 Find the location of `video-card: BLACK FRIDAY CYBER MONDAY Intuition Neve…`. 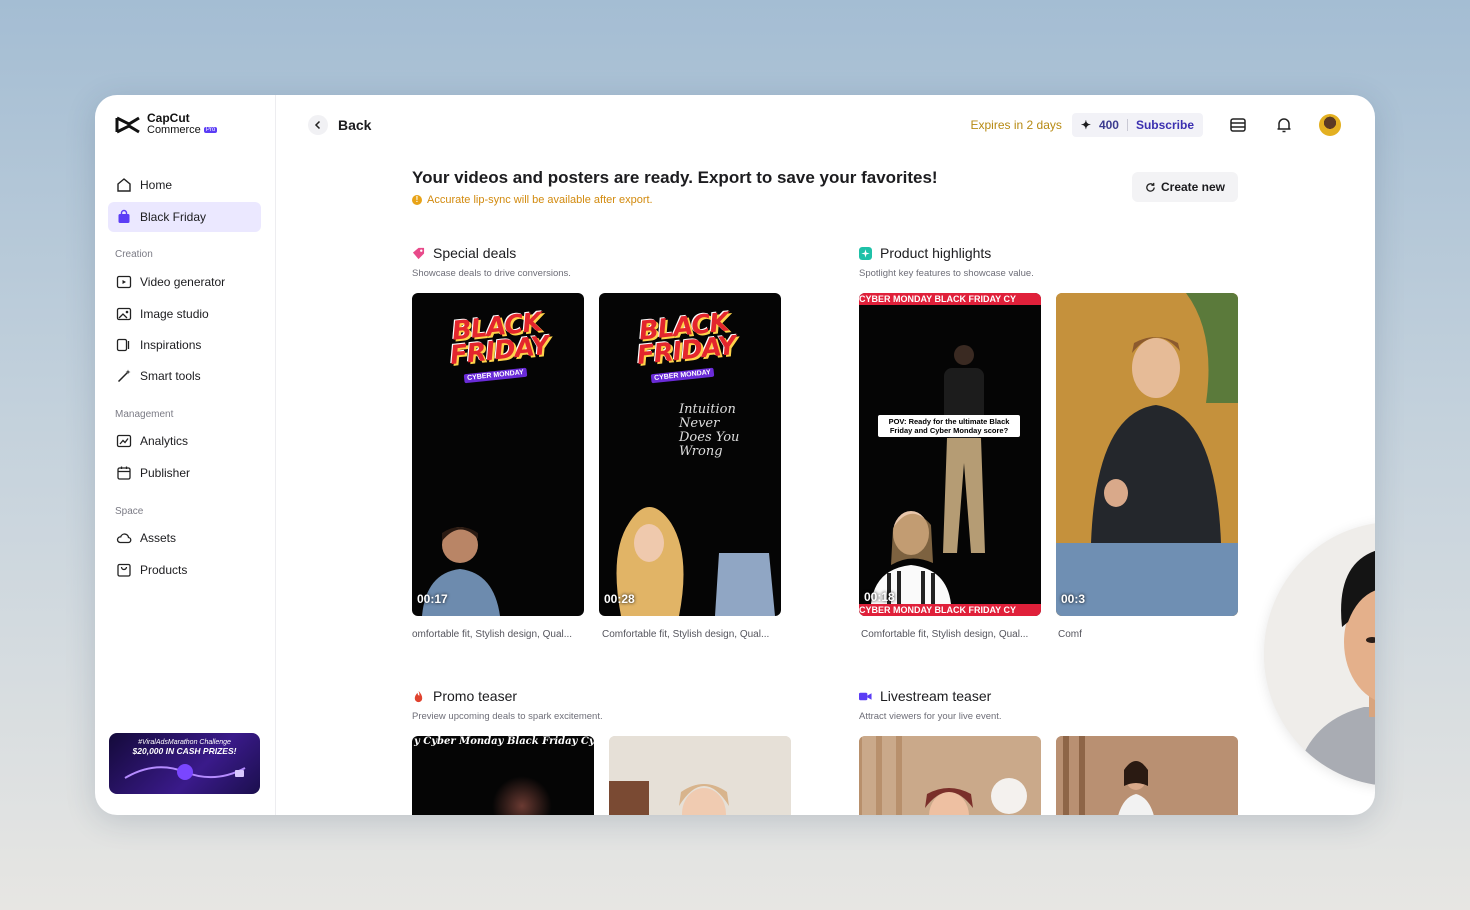

video-card: BLACK FRIDAY CYBER MONDAY Intuition Neve… is located at coordinates (690, 454).